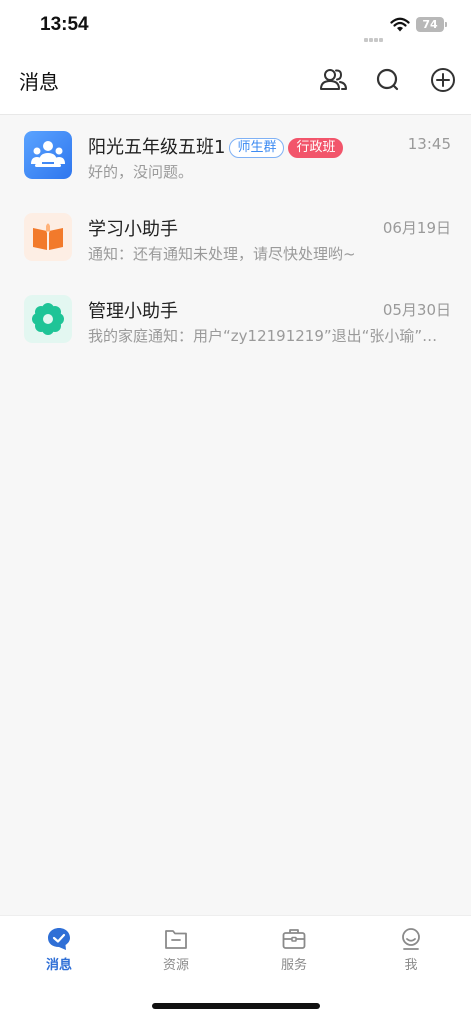  I want to click on tab-label: 我, so click(411, 965).